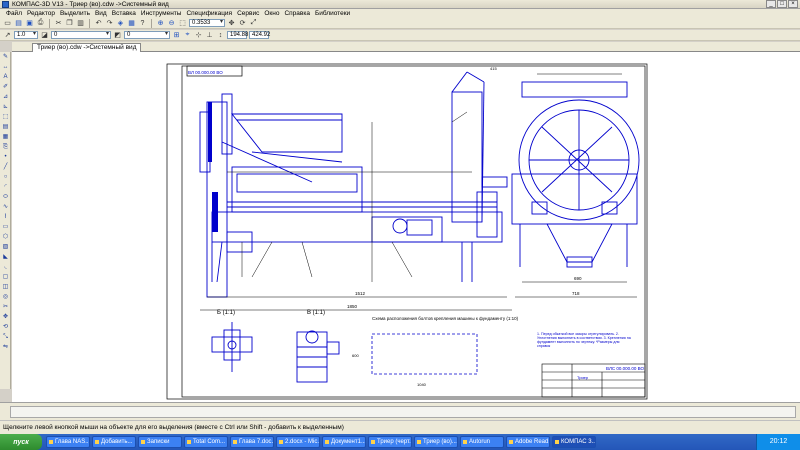 This screenshot has height=450, width=800. Describe the element at coordinates (332, 13) in the screenshot. I see `menu-libraries: Библиотеки` at that location.